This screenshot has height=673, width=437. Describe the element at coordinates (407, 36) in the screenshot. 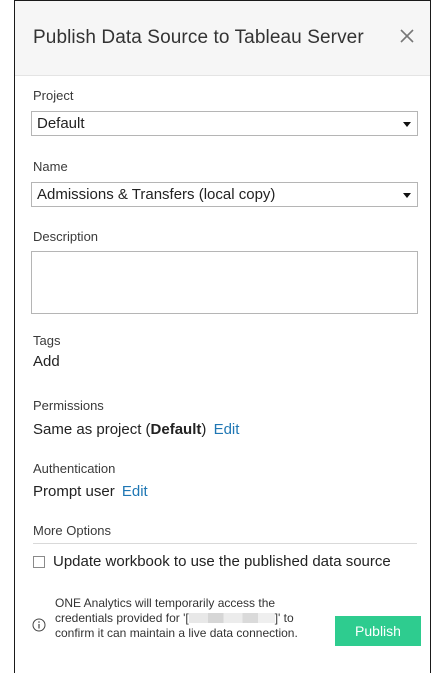

I see `close-icon` at that location.